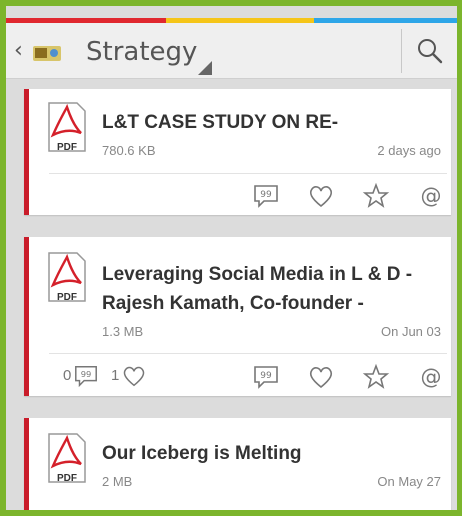  Describe the element at coordinates (409, 481) in the screenshot. I see `document-date: On May 27` at that location.